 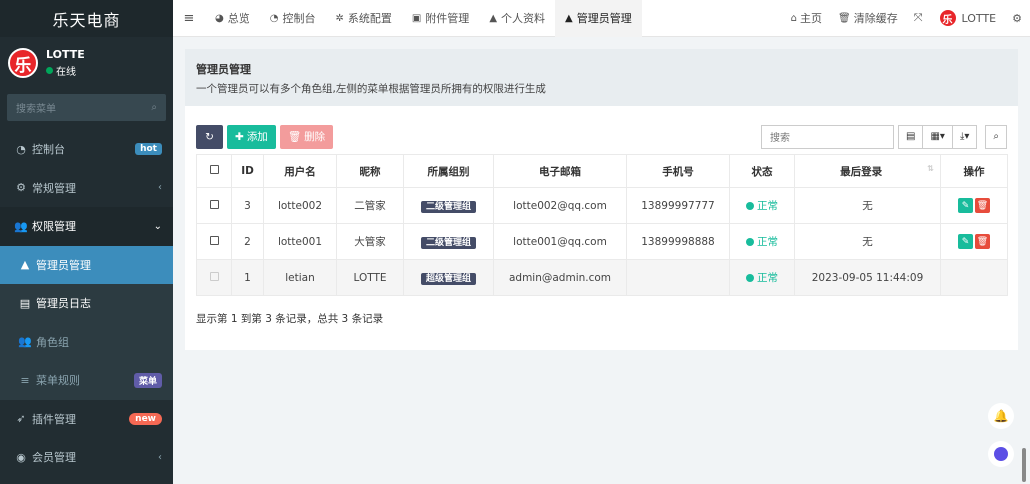 I want to click on user-panel: 乐 LOTTE 在线, so click(x=86, y=63).